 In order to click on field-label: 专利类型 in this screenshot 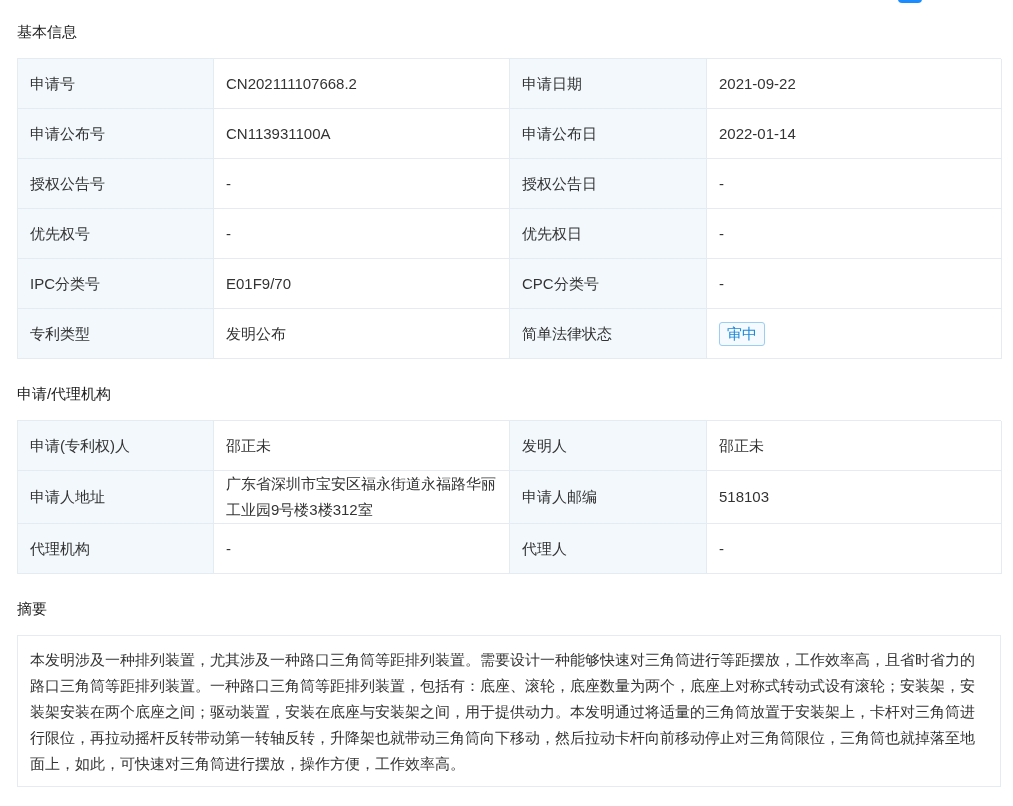, I will do `click(116, 334)`.